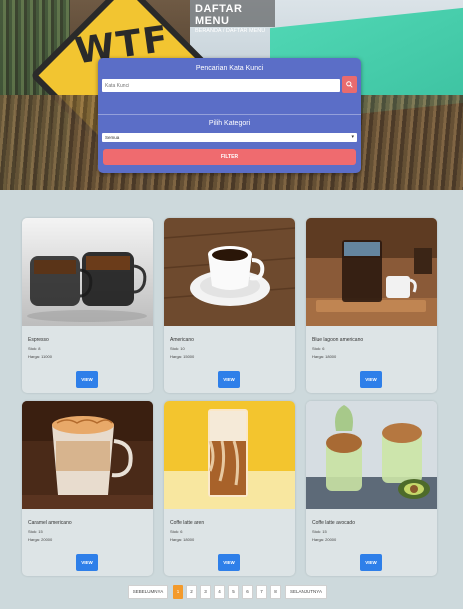 The image size is (463, 609). What do you see at coordinates (230, 31) in the screenshot?
I see `breadcrumb: BERANDA / DAFTAR MENU` at bounding box center [230, 31].